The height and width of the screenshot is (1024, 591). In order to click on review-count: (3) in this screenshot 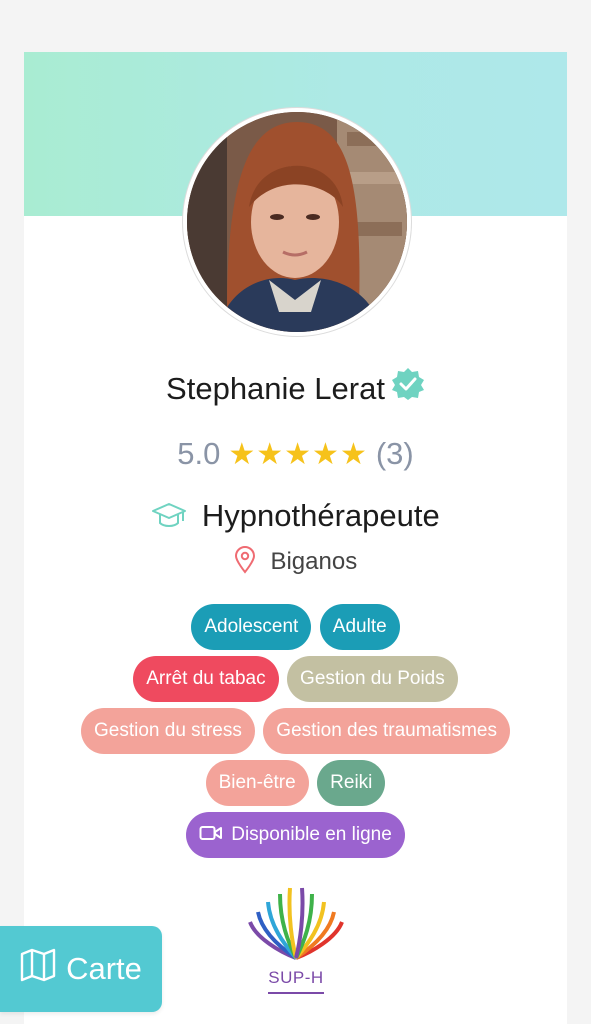, I will do `click(394, 453)`.